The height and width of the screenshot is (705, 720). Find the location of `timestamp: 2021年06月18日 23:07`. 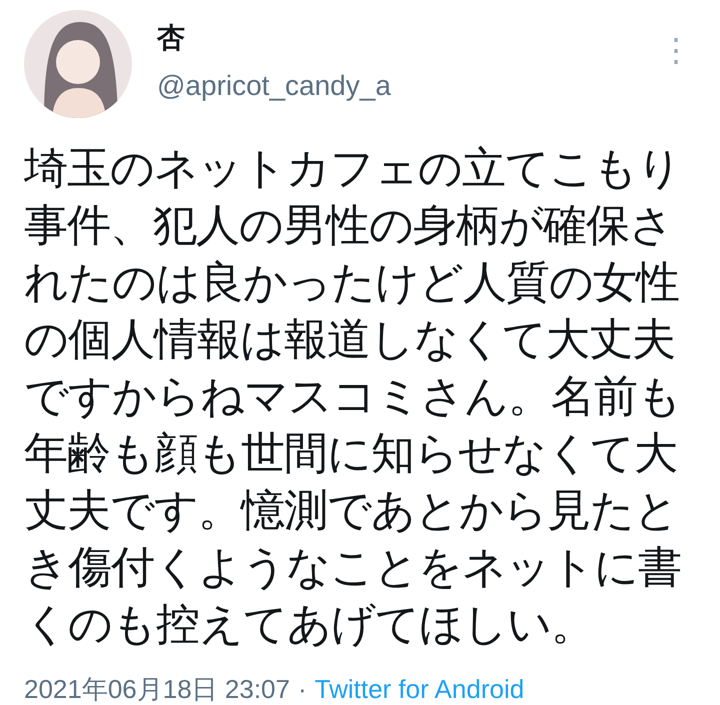

timestamp: 2021年06月18日 23:07 is located at coordinates (157, 689).